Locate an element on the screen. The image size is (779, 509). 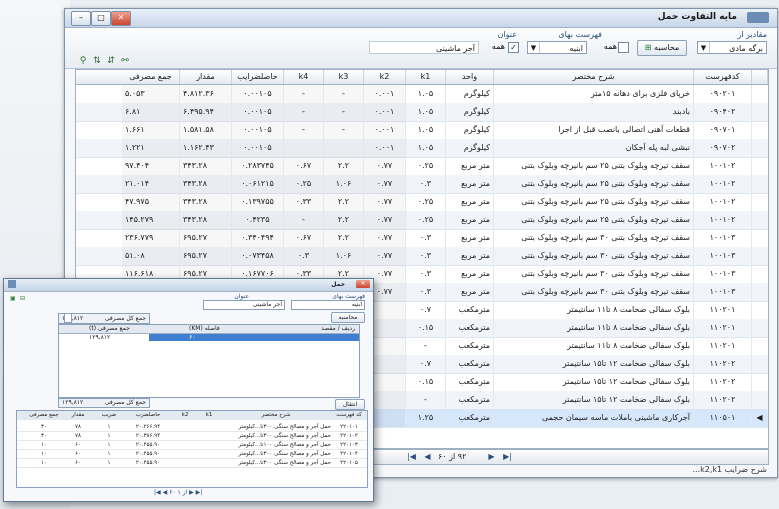
current-row-icon: ◀ is located at coordinates (760, 418).